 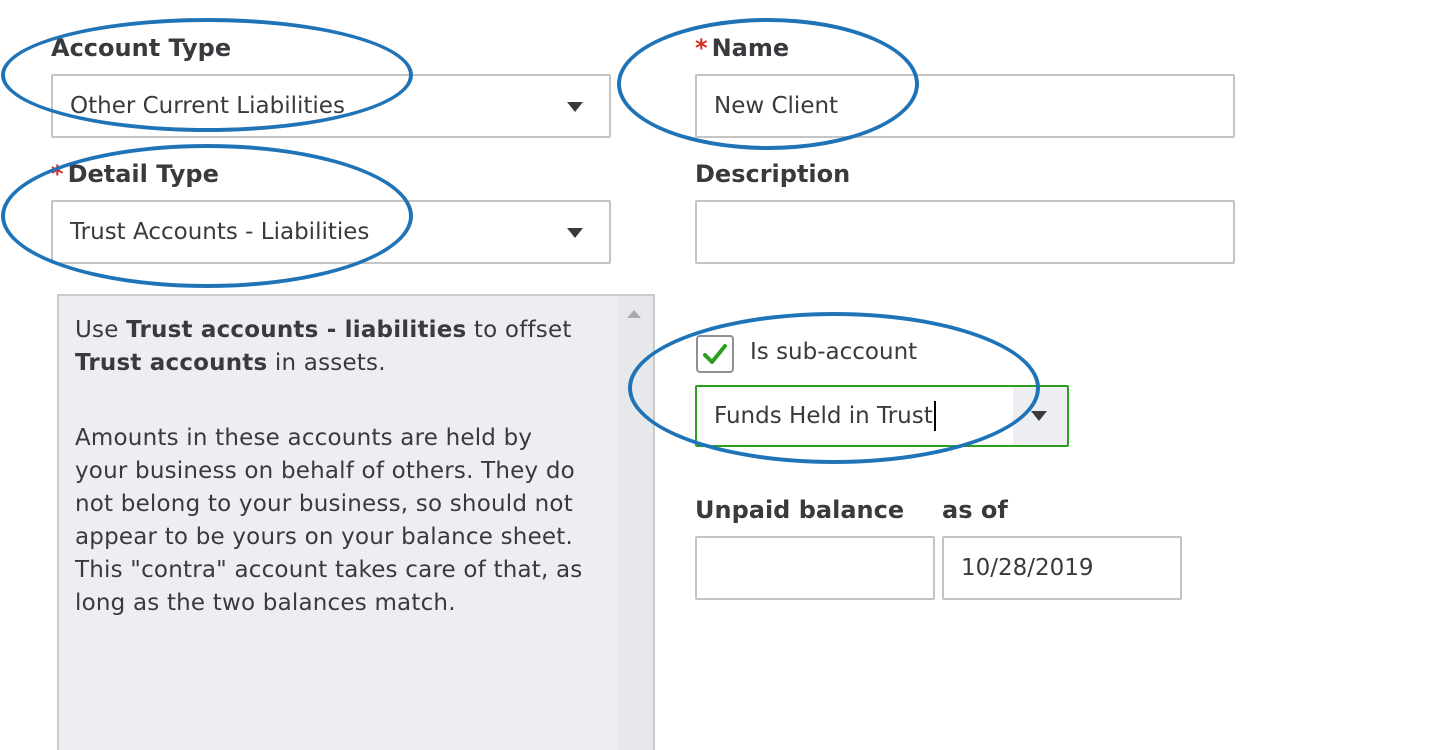 I want to click on description-label: Description, so click(x=773, y=174).